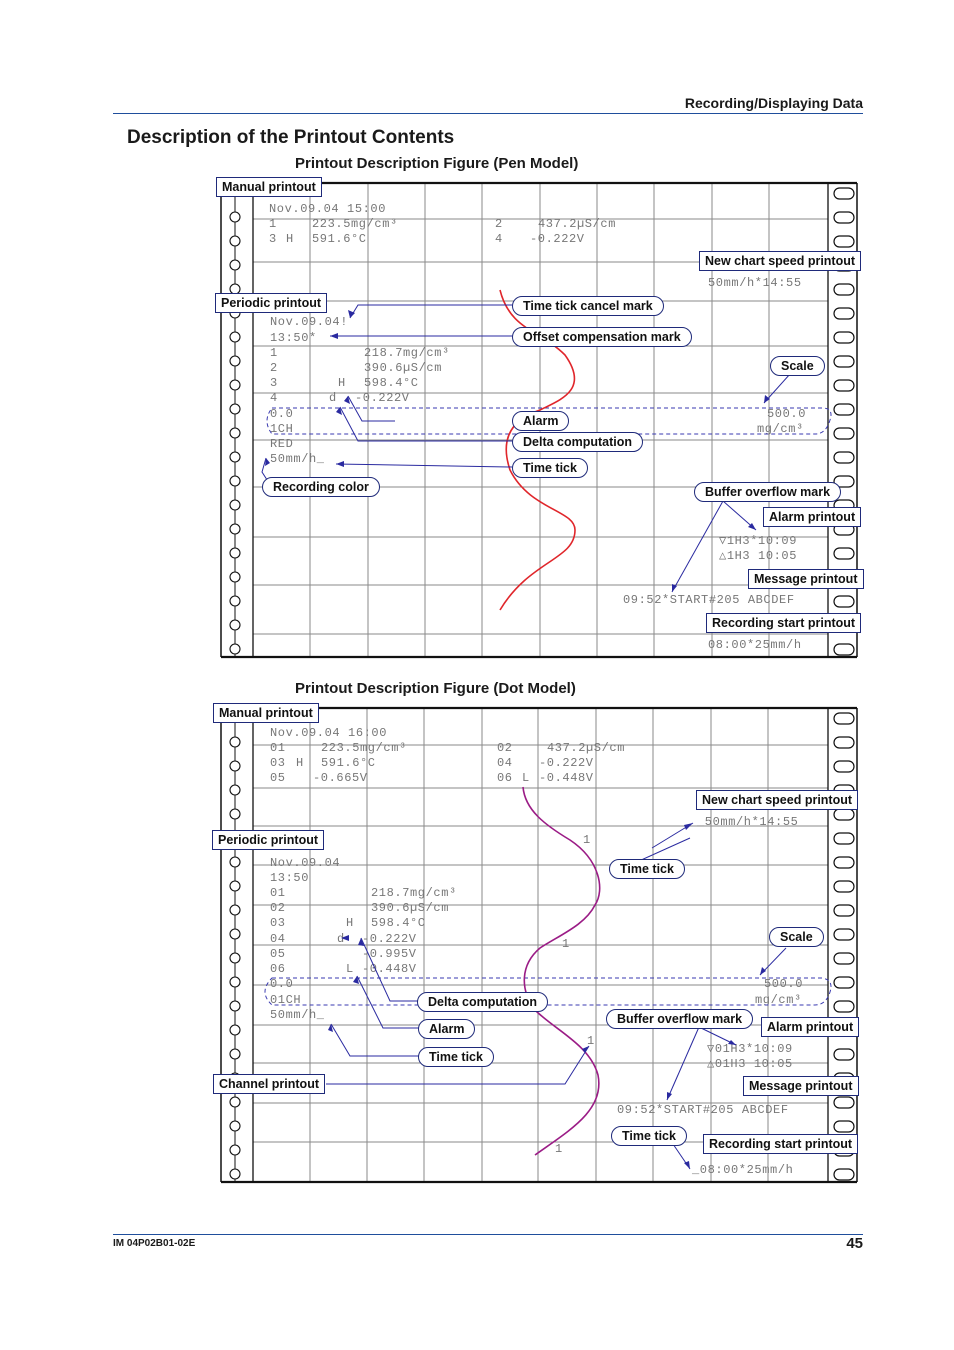  What do you see at coordinates (341, 939) in the screenshot?
I see `dot-periodic-flag: d` at bounding box center [341, 939].